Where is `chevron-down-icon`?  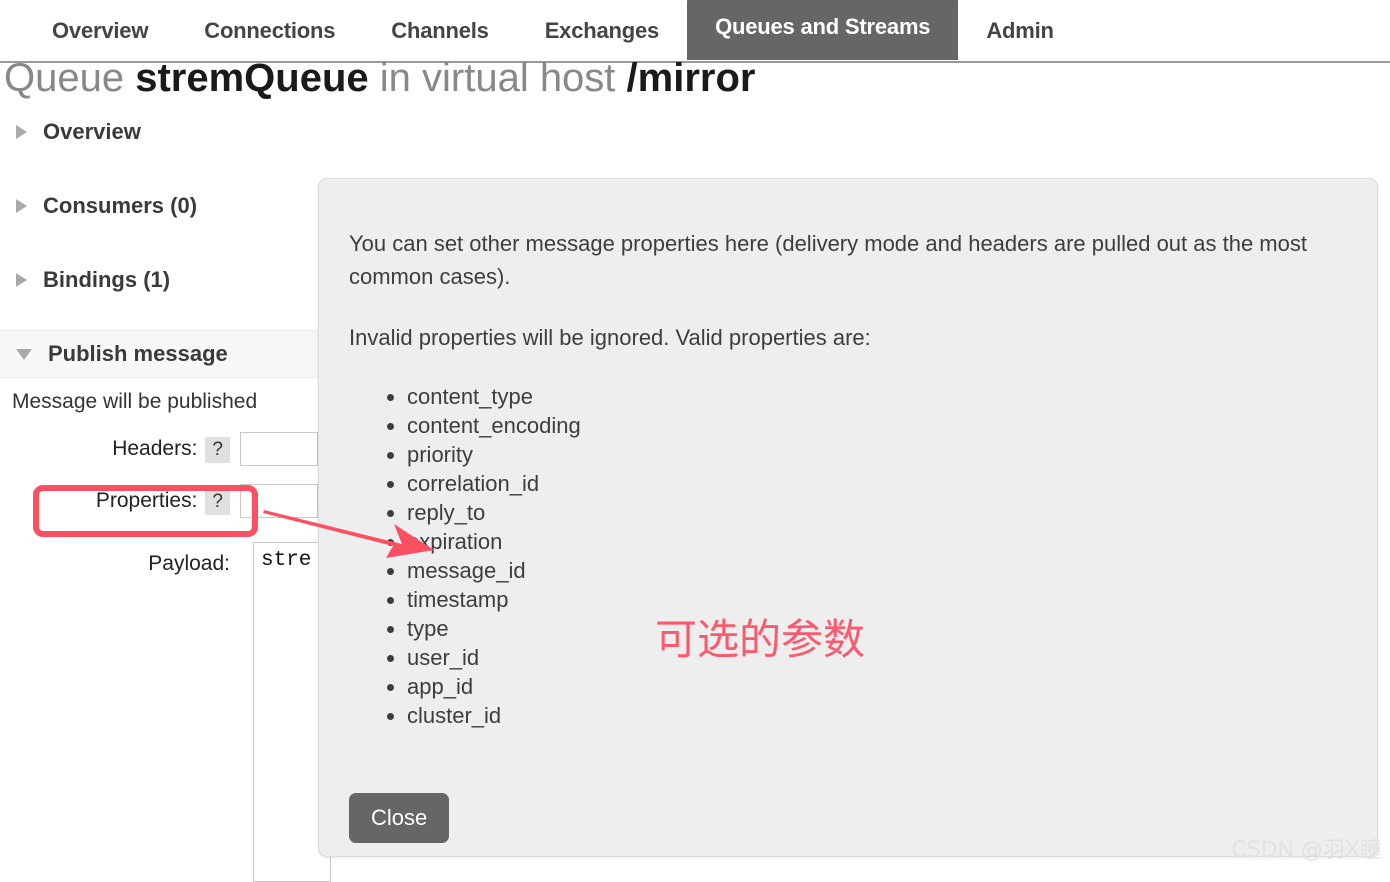 chevron-down-icon is located at coordinates (24, 354).